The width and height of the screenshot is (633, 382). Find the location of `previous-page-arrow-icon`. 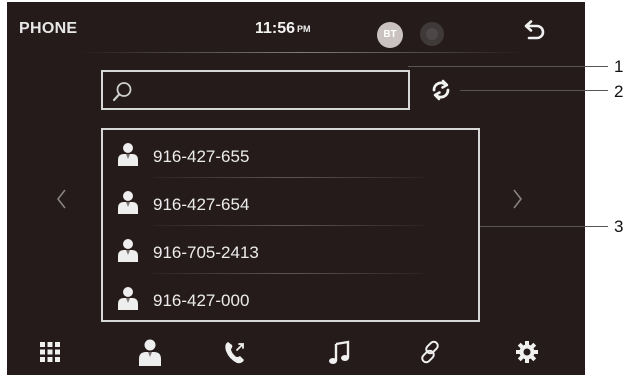

previous-page-arrow-icon is located at coordinates (61, 199).